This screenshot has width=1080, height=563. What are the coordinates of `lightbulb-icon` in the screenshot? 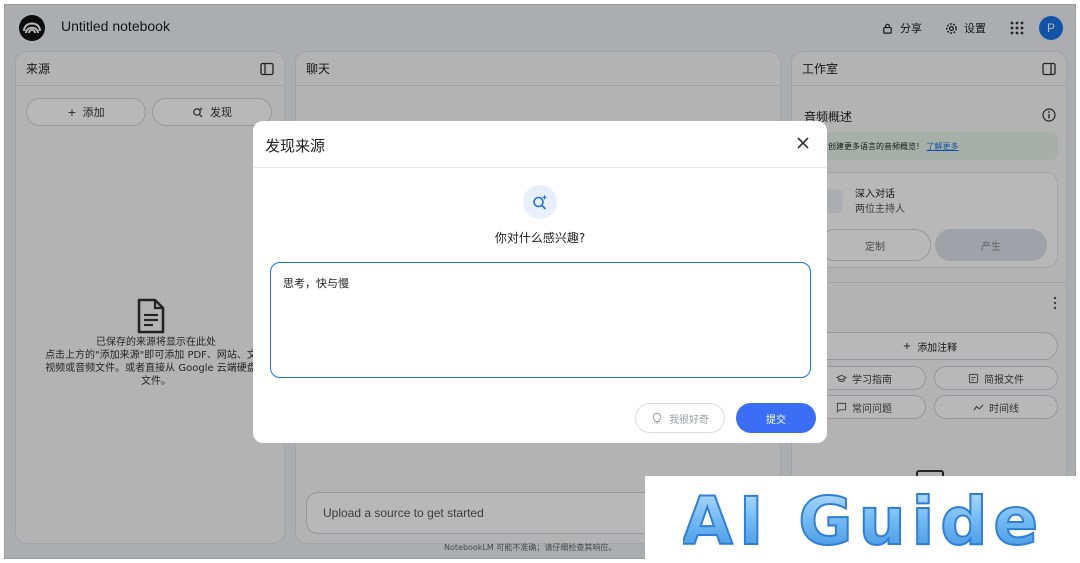 It's located at (657, 418).